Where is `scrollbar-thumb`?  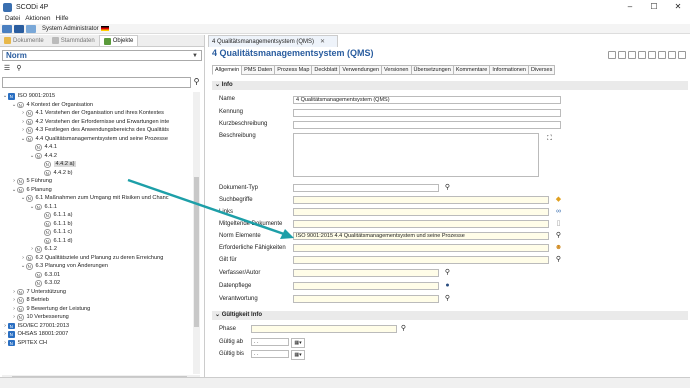 scrollbar-thumb is located at coordinates (196, 252).